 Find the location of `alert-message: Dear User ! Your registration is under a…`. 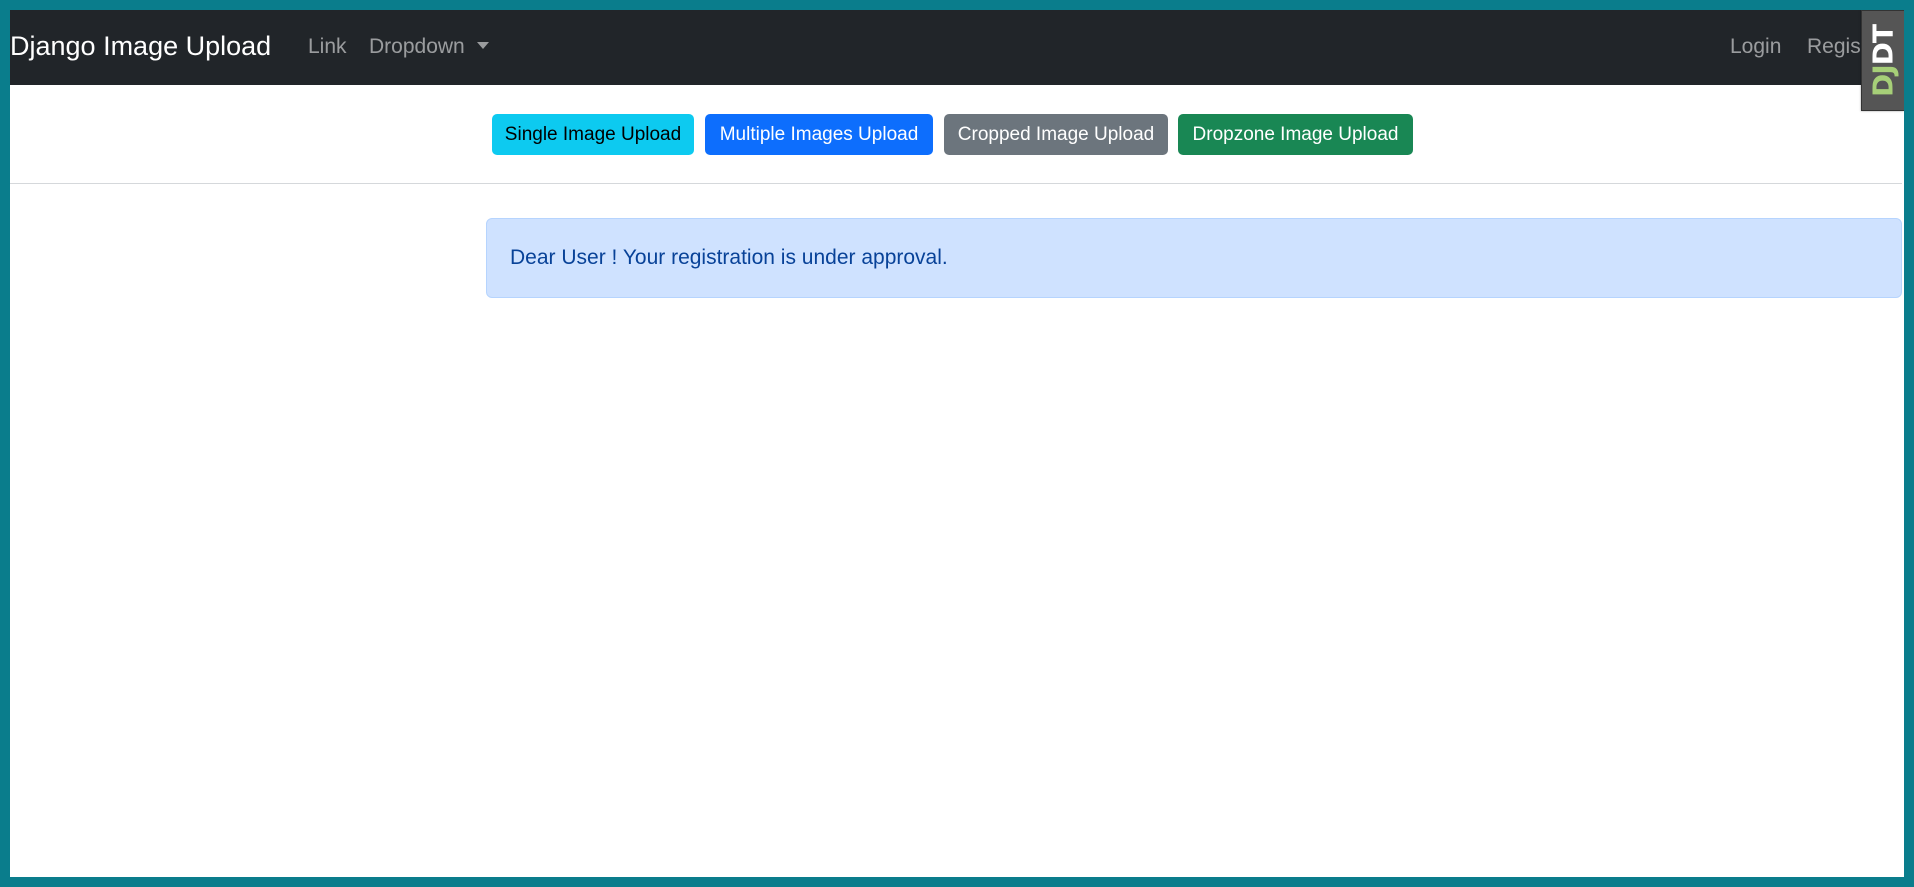

alert-message: Dear User ! Your registration is under a… is located at coordinates (729, 257).